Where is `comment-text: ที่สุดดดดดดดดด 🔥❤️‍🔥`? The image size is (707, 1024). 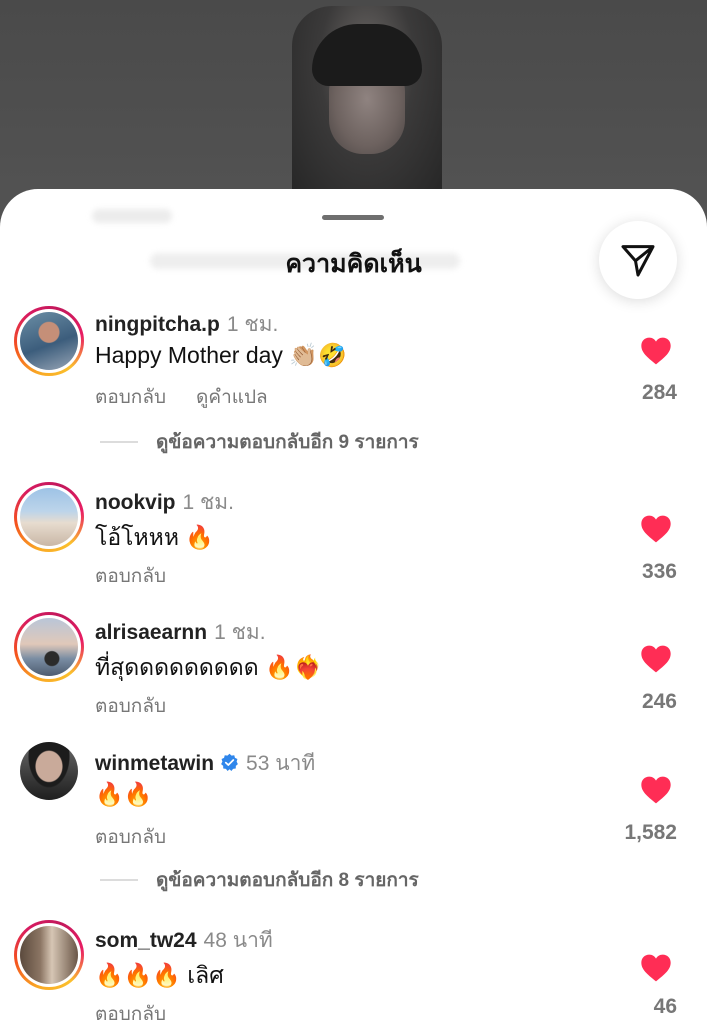
comment-text: ที่สุดดดดดดดดด 🔥❤️‍🔥 is located at coordinates (209, 667).